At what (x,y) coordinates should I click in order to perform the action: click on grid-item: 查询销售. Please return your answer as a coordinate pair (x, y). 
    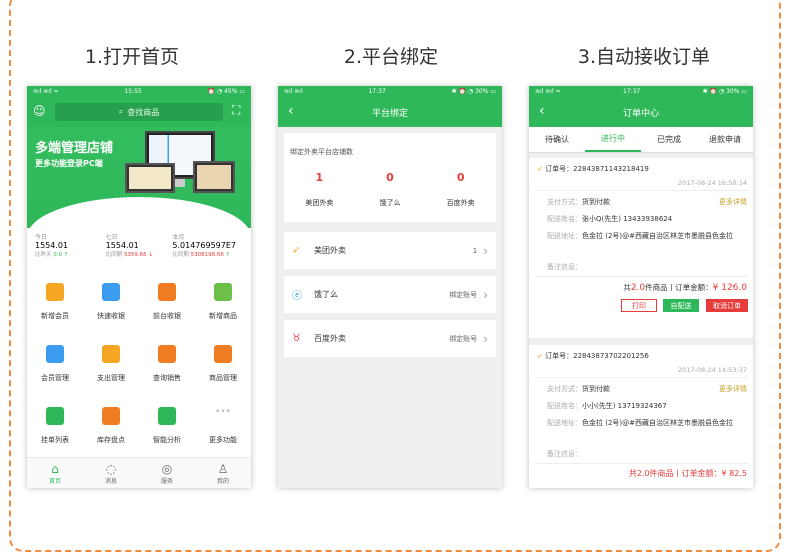
    Looking at the image, I should click on (167, 364).